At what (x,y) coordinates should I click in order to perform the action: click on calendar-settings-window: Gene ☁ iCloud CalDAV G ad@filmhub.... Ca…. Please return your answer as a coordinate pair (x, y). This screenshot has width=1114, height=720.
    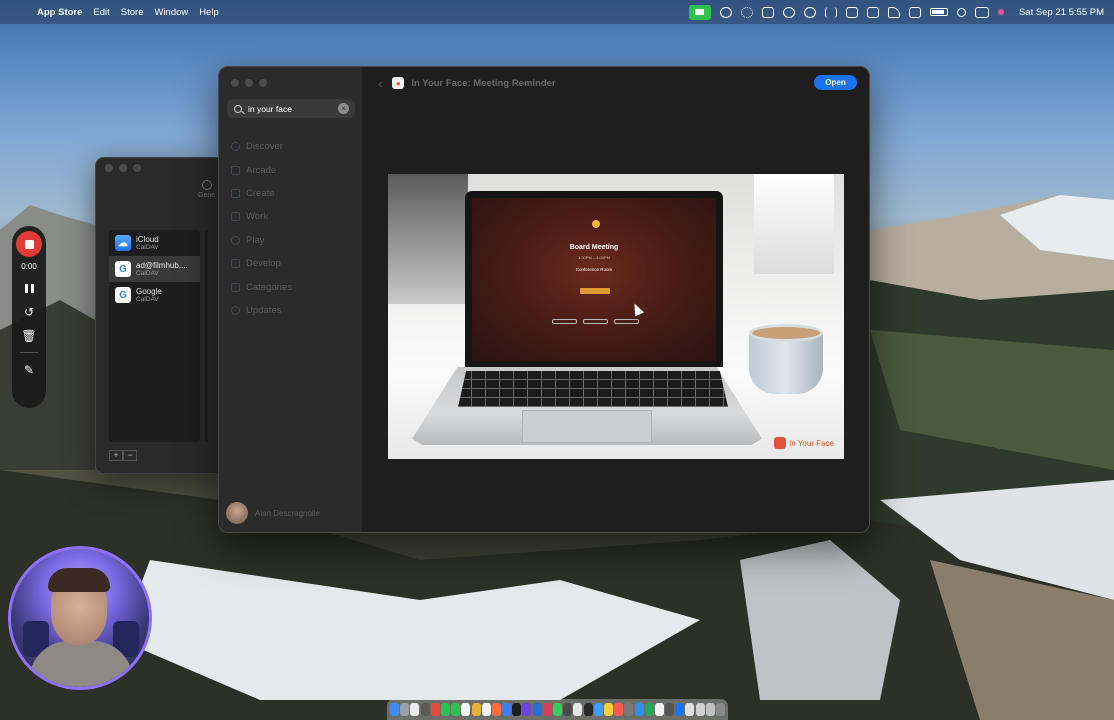
    Looking at the image, I should click on (160, 315).